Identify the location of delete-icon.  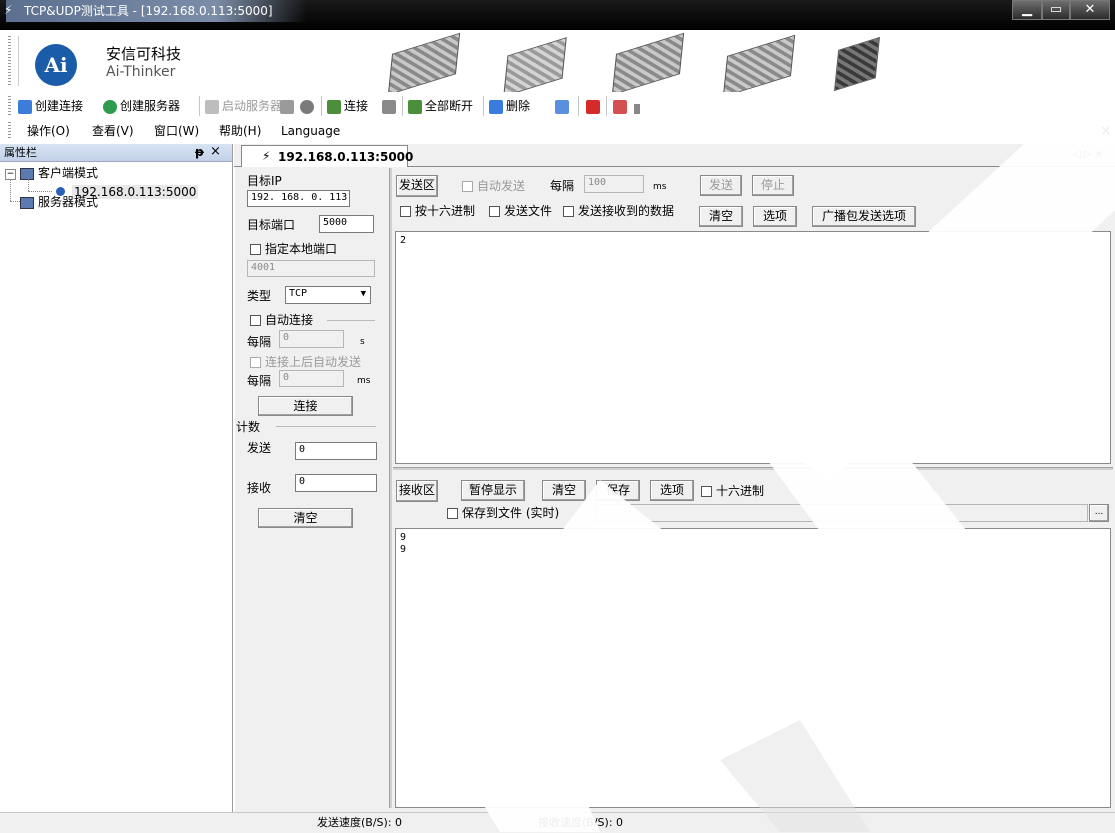
(496, 106).